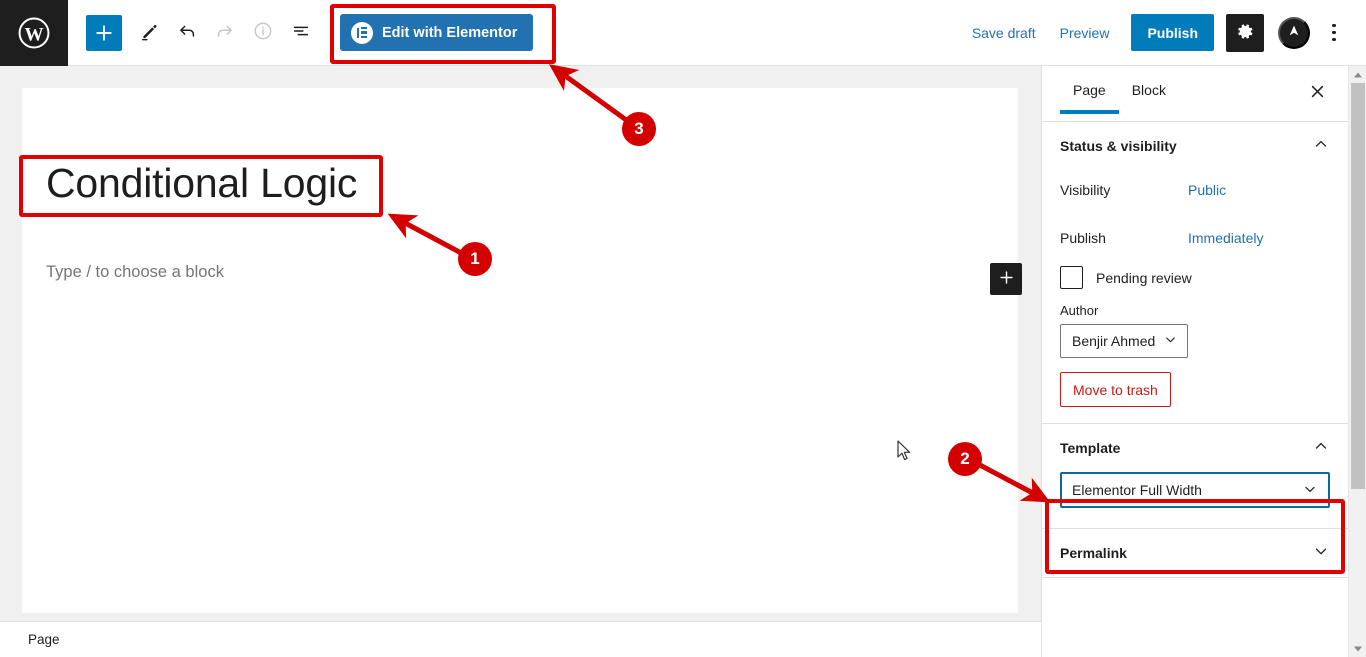 This screenshot has height=657, width=1366. What do you see at coordinates (1083, 238) in the screenshot?
I see `publish-label: Publish` at bounding box center [1083, 238].